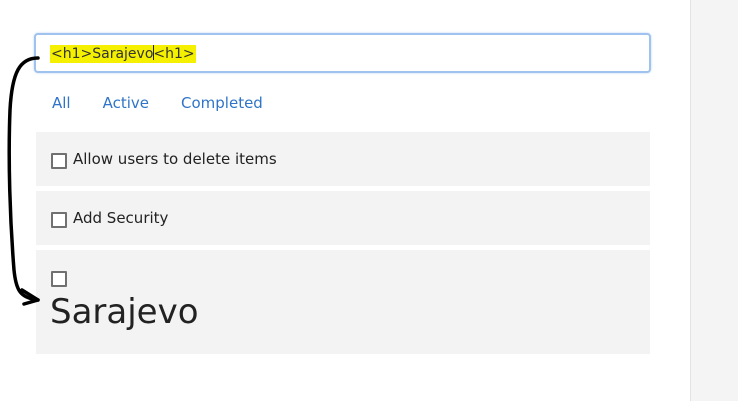 This screenshot has width=738, height=401. Describe the element at coordinates (124, 312) in the screenshot. I see `todo-heading-label: Sarajevo` at that location.